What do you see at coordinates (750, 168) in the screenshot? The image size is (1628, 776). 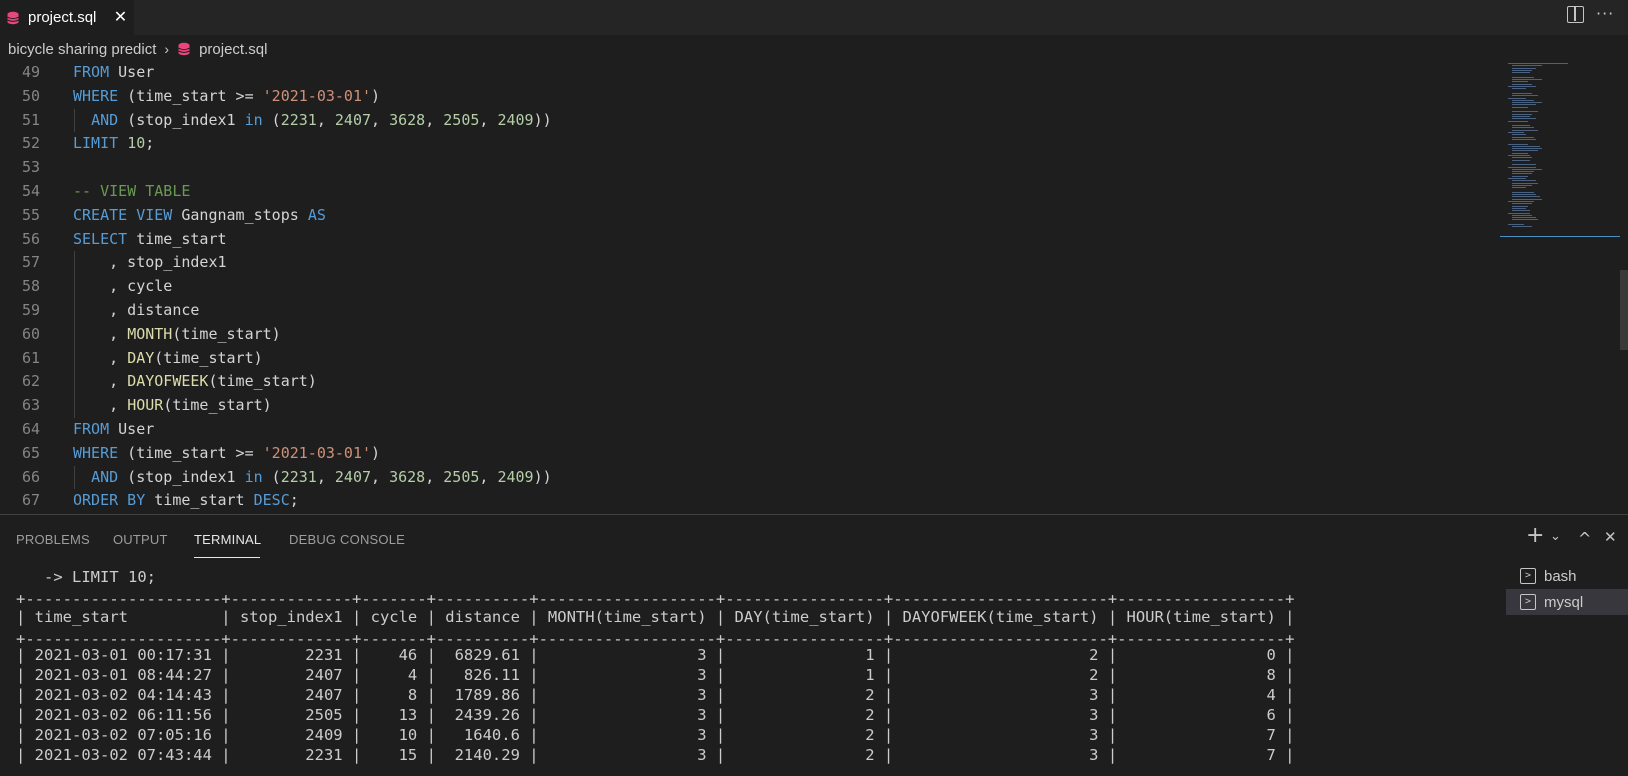 I see `code-line: 53` at bounding box center [750, 168].